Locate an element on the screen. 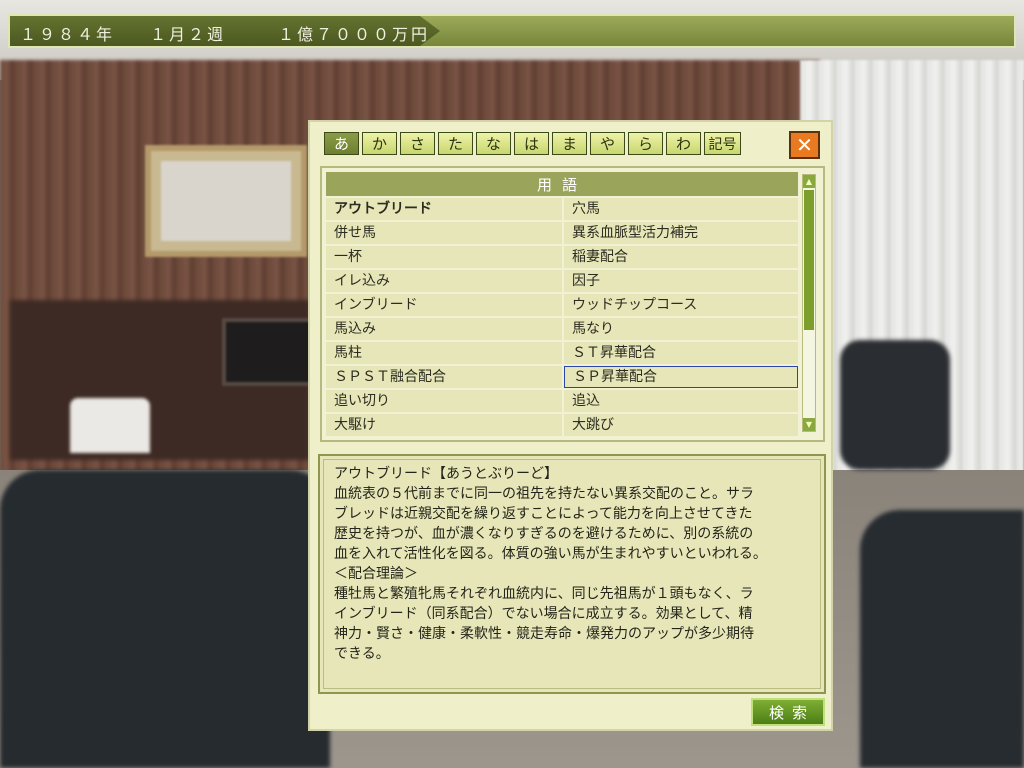 The width and height of the screenshot is (1024, 768). description-line: 種牡馬と繁殖牝馬それぞれ血統内に、同じ先祖馬が１頭もなく、ラ is located at coordinates (544, 594).